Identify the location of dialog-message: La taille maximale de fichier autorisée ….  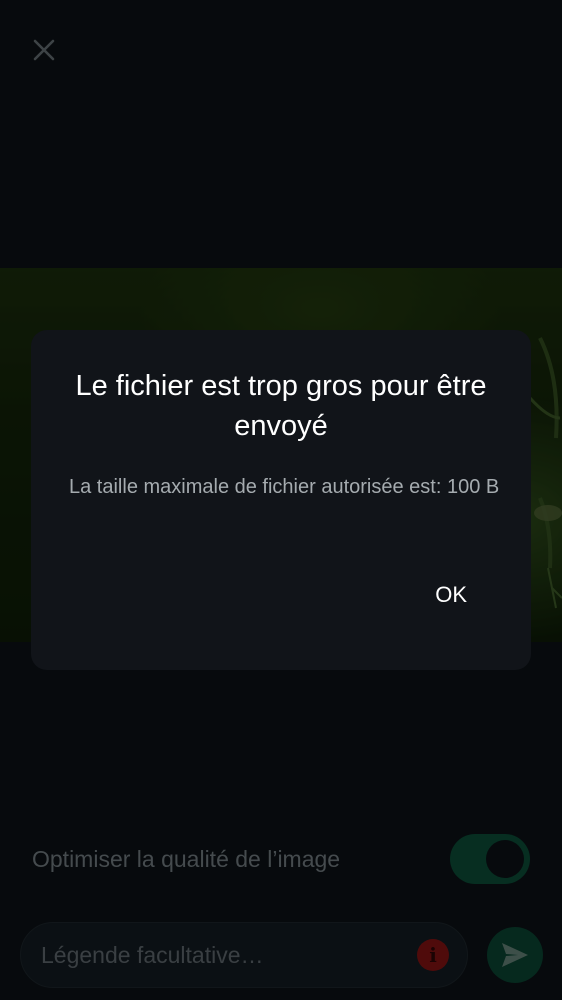
(284, 487).